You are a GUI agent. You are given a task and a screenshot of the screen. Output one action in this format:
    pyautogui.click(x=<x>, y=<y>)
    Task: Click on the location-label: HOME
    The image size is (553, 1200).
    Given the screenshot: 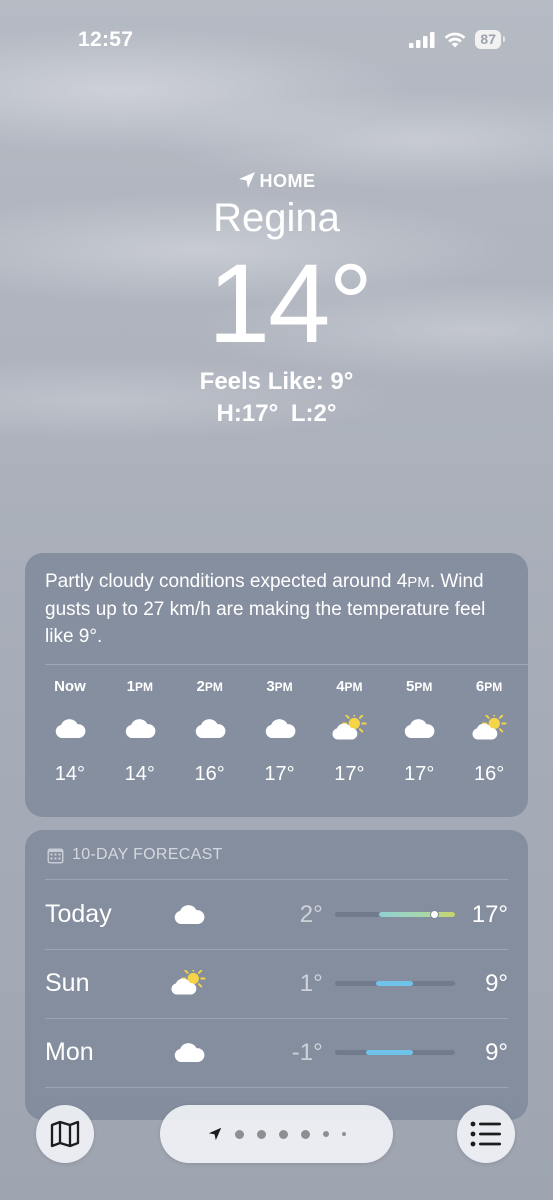 What is the action you would take?
    pyautogui.click(x=276, y=181)
    